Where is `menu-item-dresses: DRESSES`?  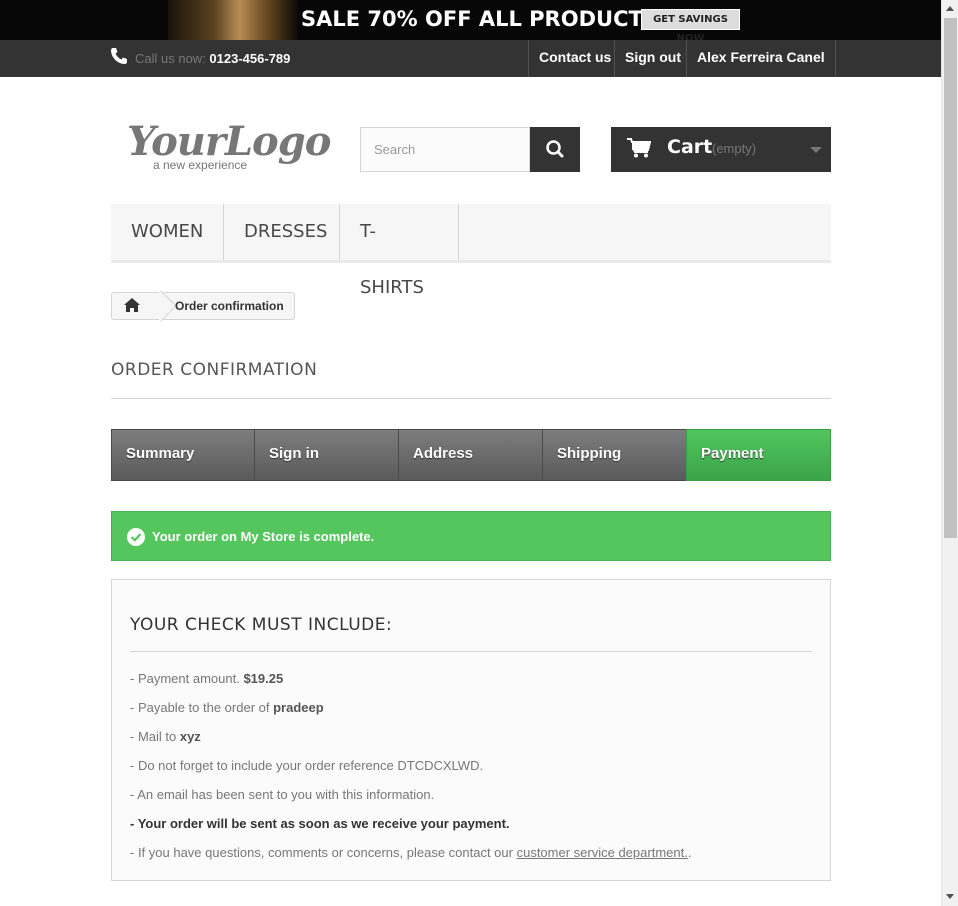
menu-item-dresses: DRESSES is located at coordinates (282, 232).